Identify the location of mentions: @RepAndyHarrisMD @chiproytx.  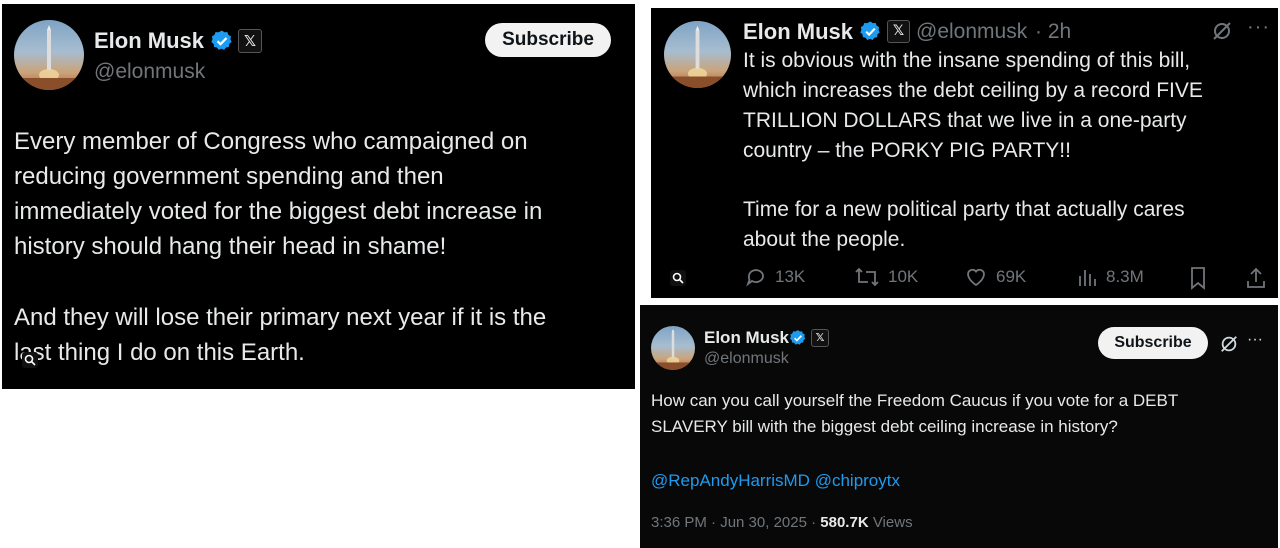
(775, 481).